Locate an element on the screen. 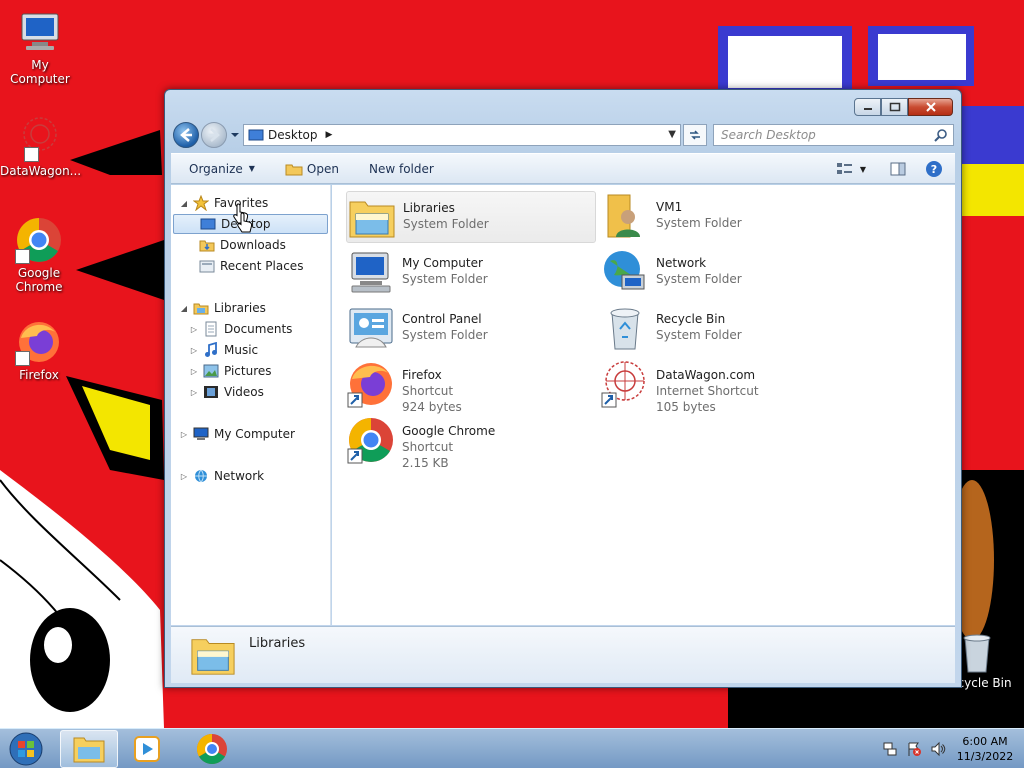 This screenshot has width=1024, height=768. tree-item-recent-places: Recent Places is located at coordinates (251, 266).